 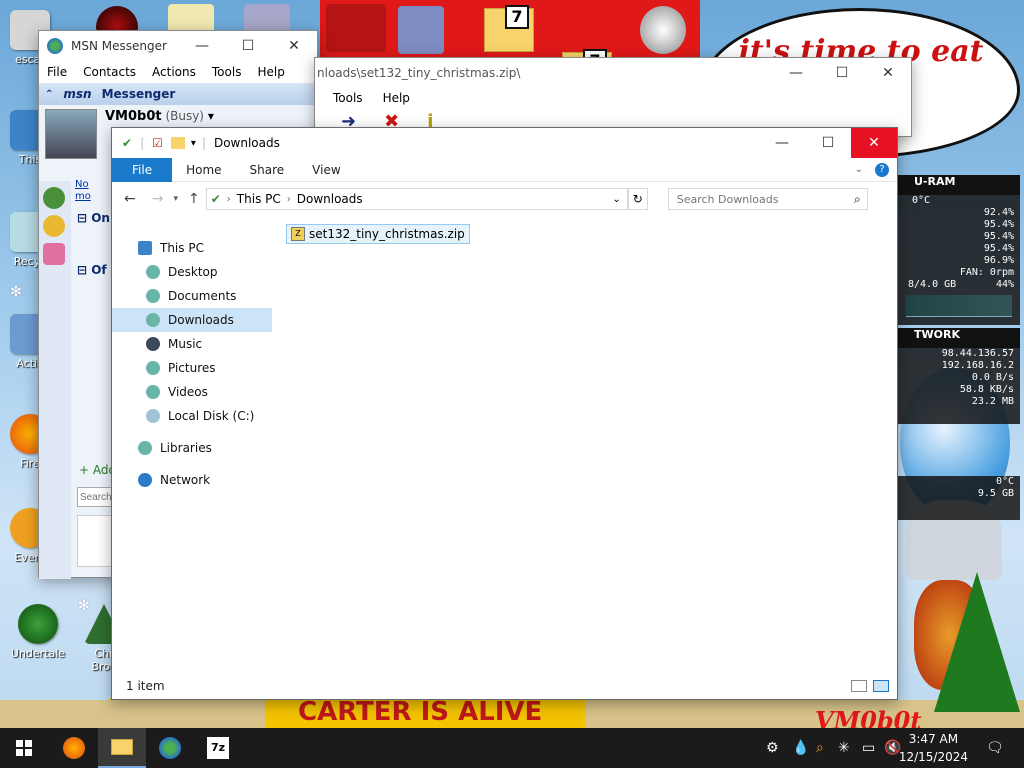 I want to click on house-icon, so click(x=421, y=30).